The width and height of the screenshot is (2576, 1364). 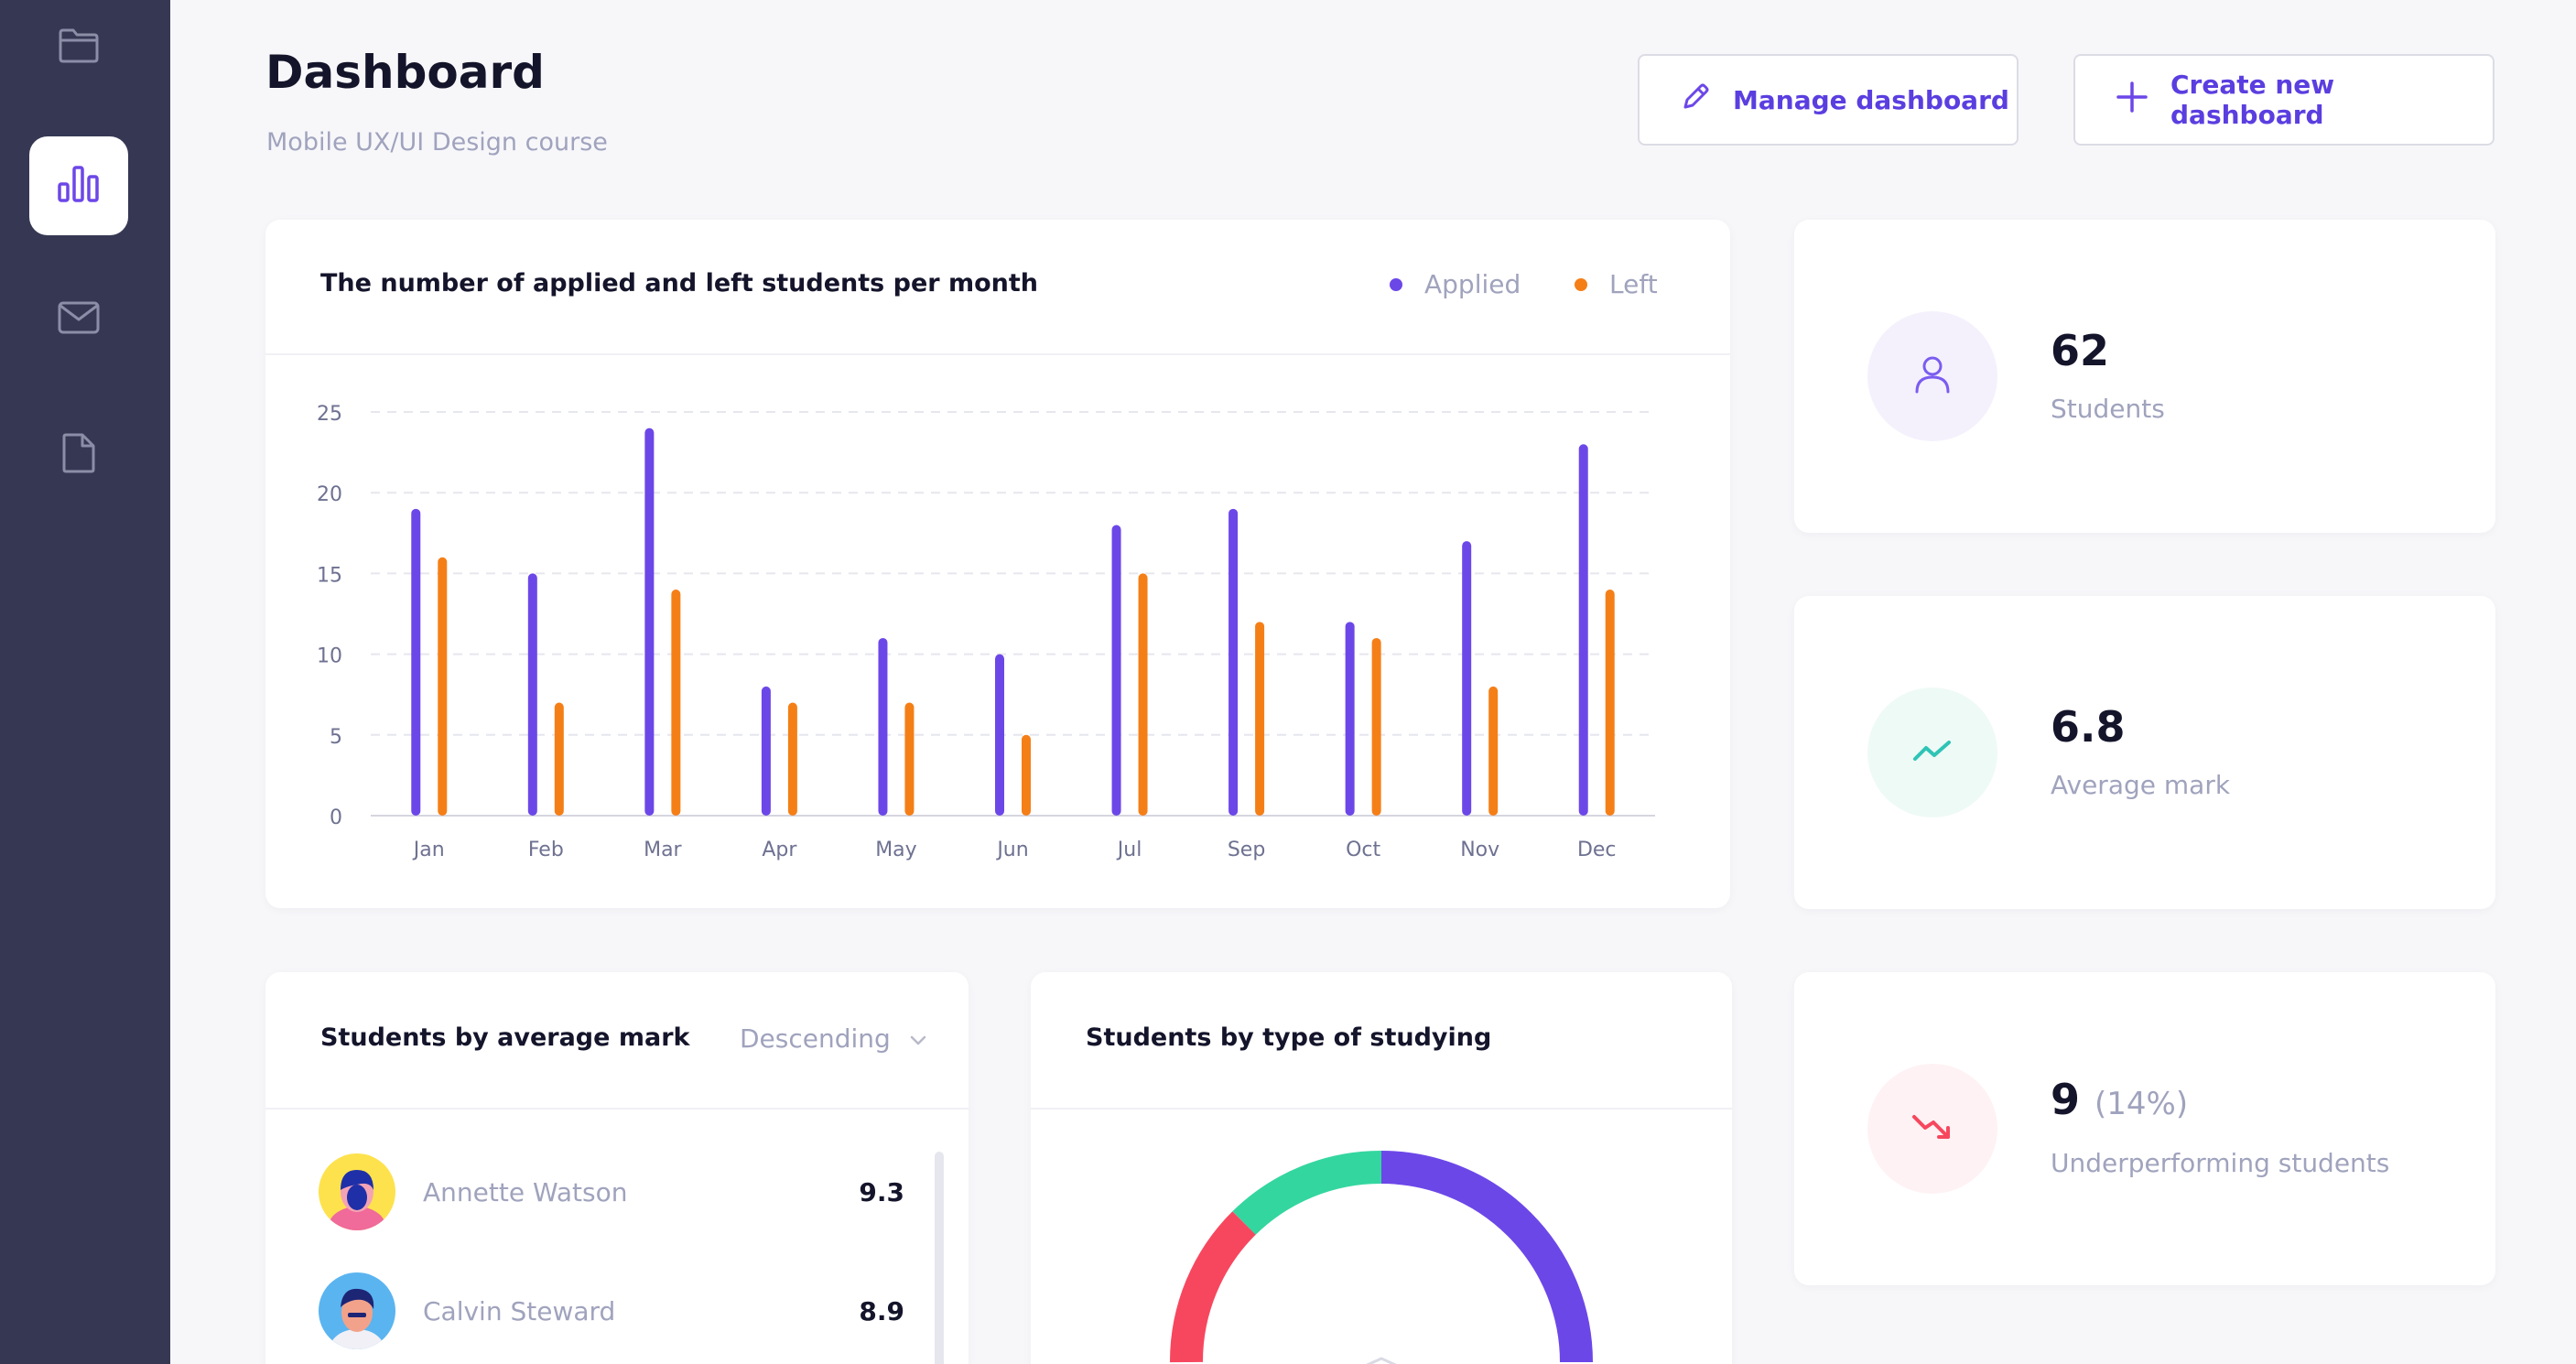 I want to click on bar-left-jun, so click(x=1026, y=775).